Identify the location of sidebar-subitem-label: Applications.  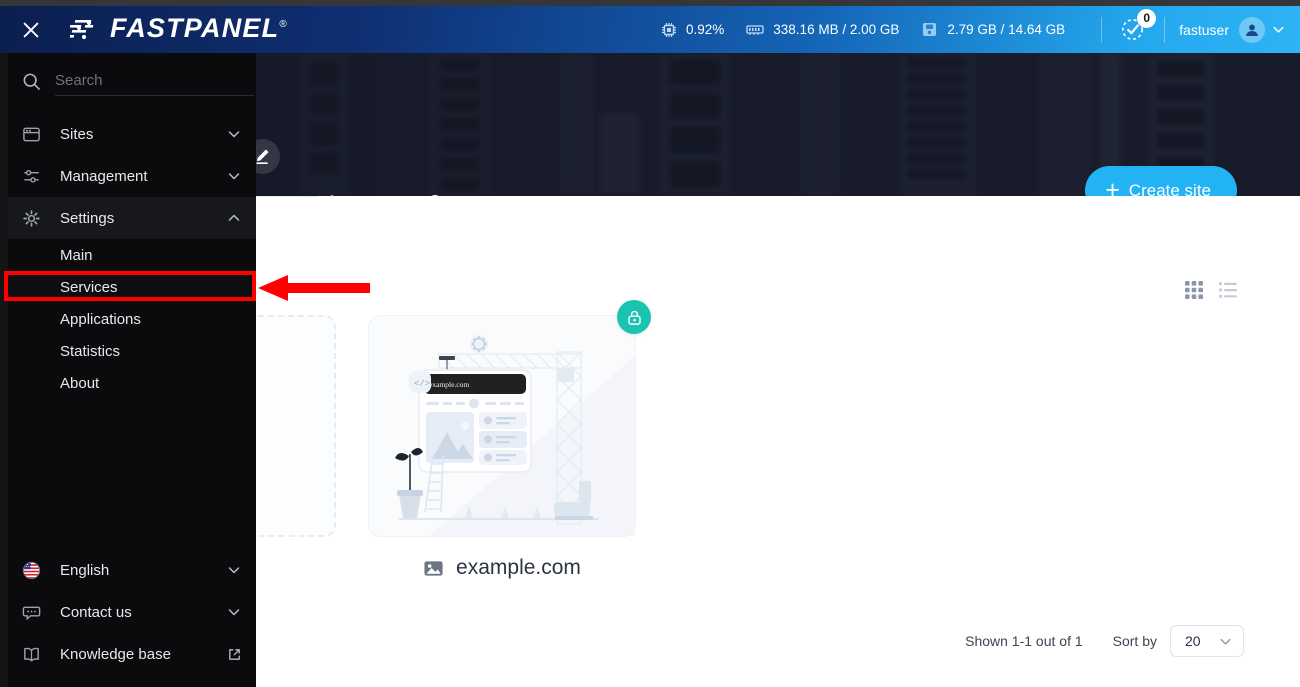
(100, 319).